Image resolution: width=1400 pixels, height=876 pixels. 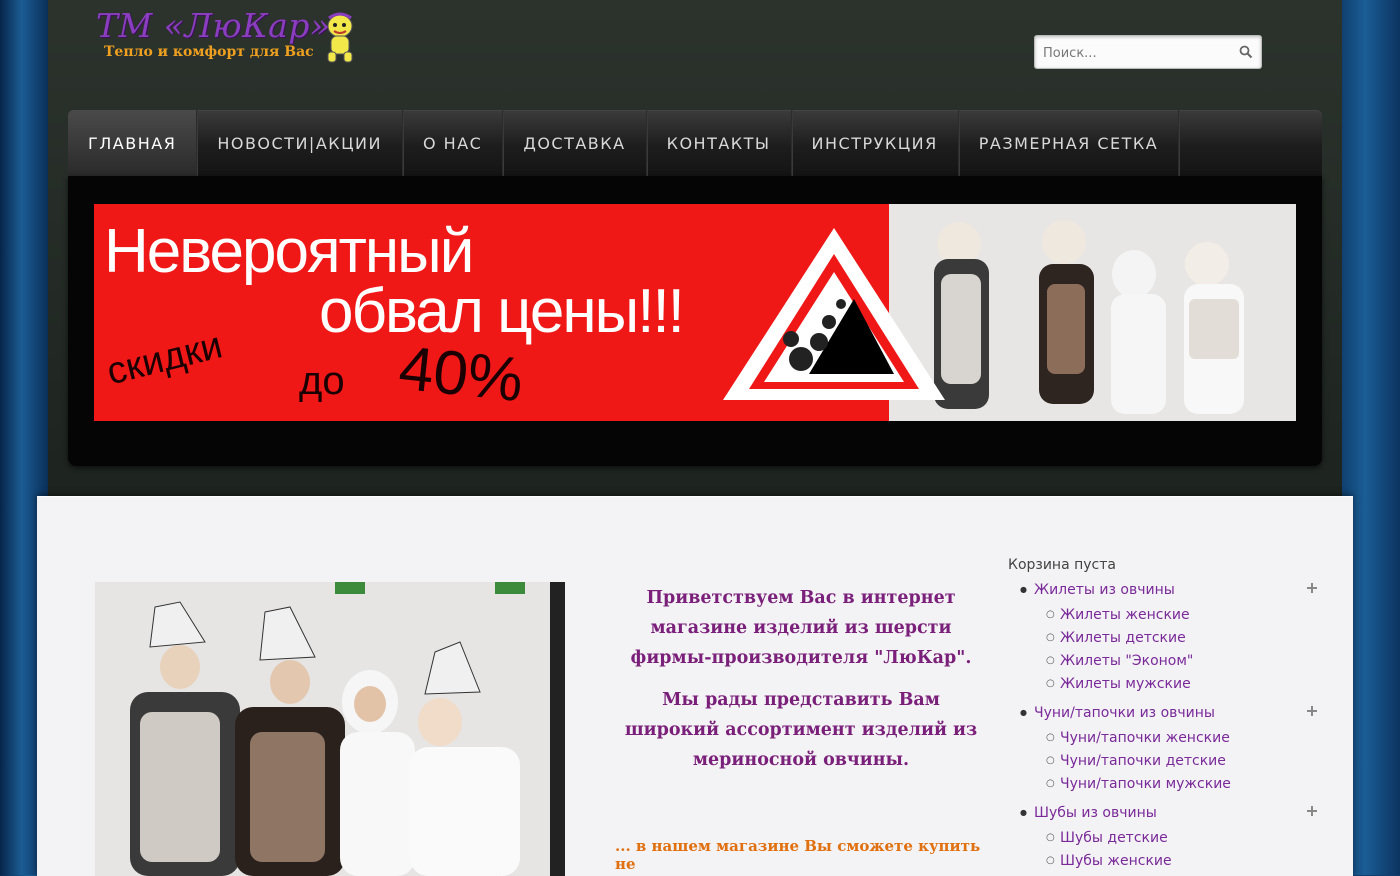 I want to click on search-input, so click(x=1138, y=53).